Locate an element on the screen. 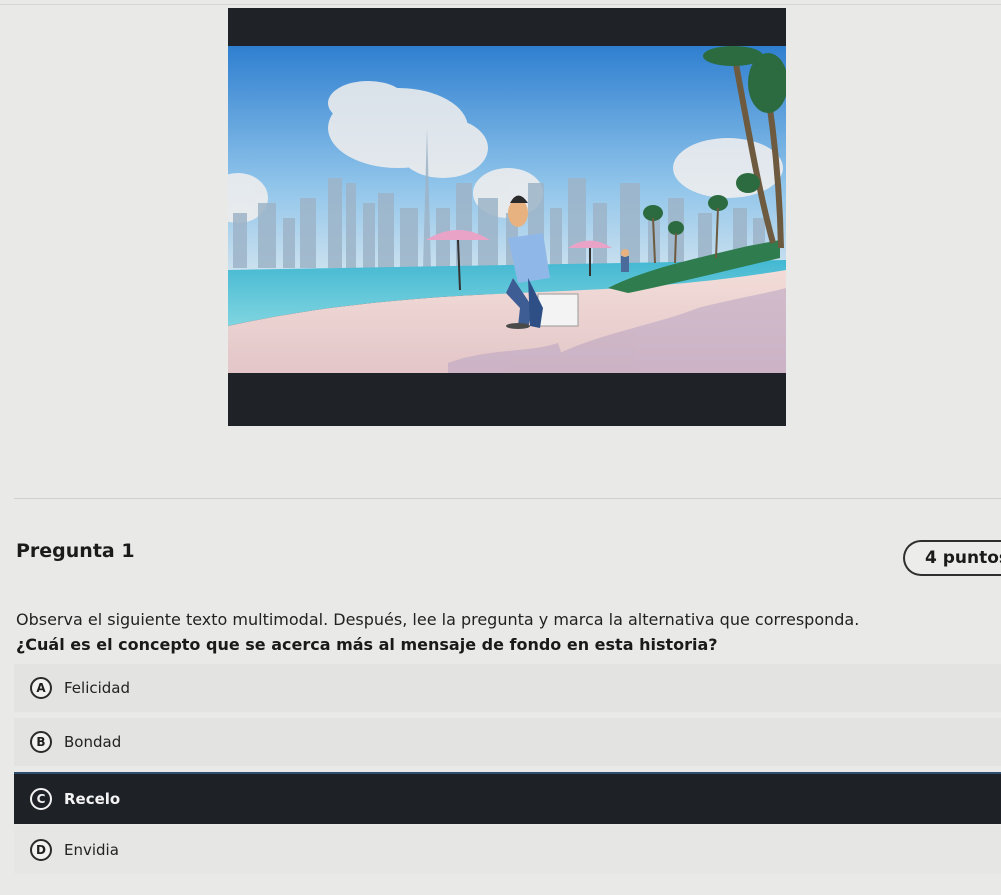  option-a: A Felicidad is located at coordinates (507, 688).